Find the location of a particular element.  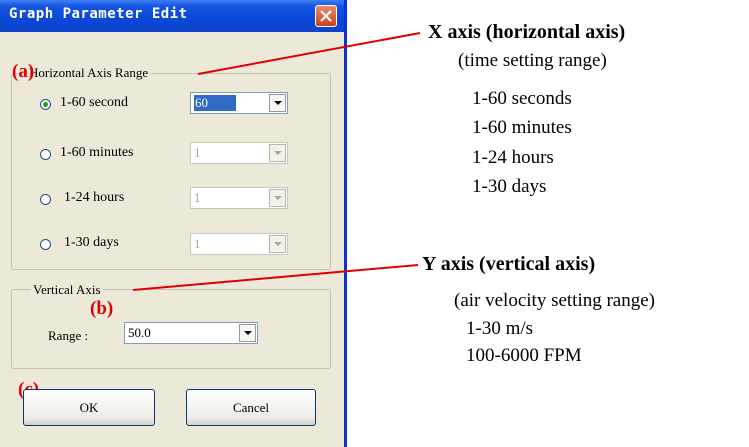

x-axis-heading: X axis (horizontal axis) is located at coordinates (527, 32).